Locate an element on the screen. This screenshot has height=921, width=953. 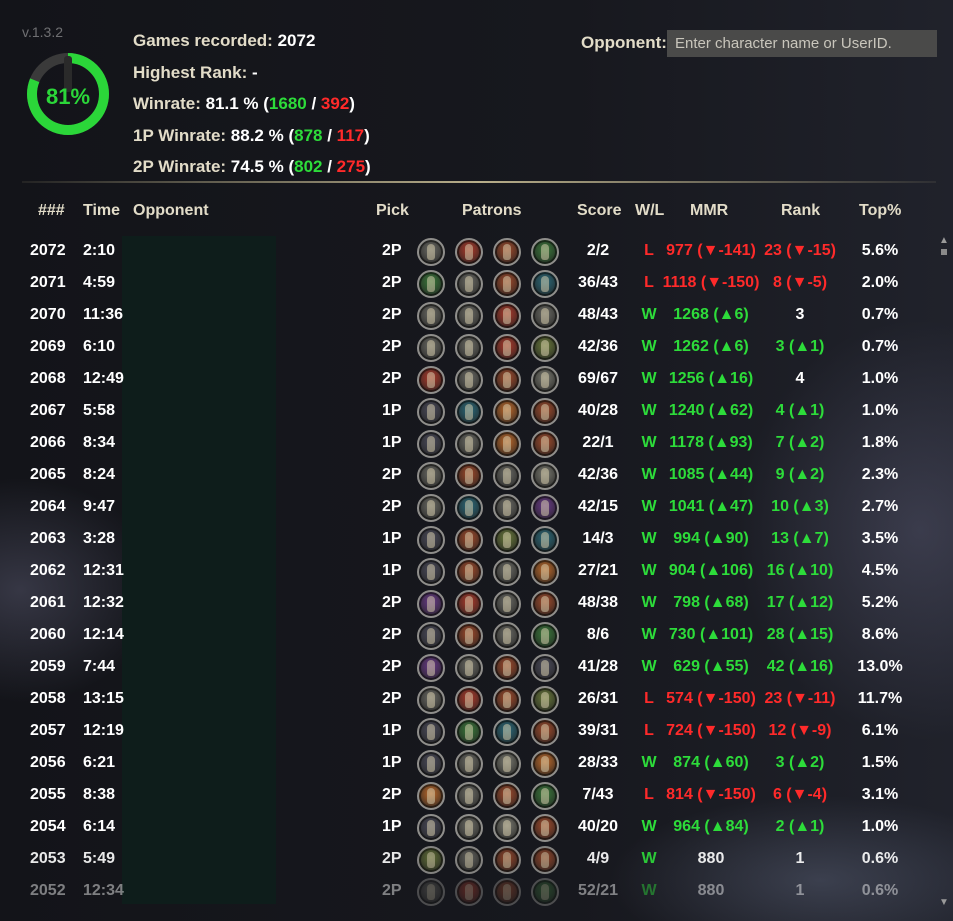
mmr-delta: ▲6 is located at coordinates (731, 346).